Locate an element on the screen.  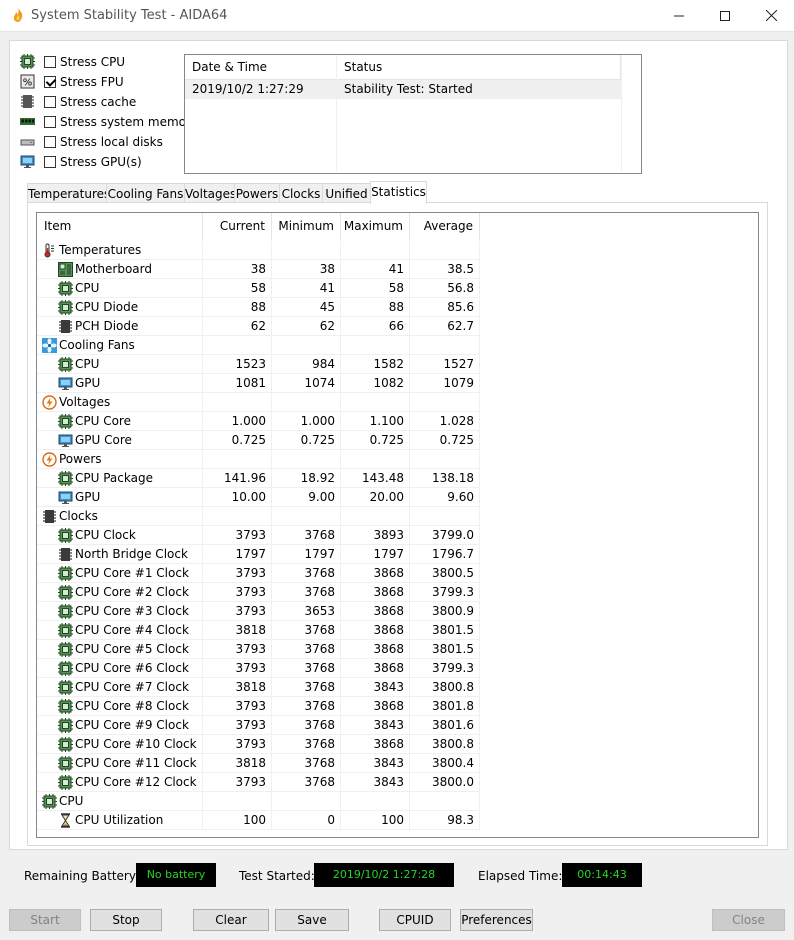
tab-statistics: Statistics is located at coordinates (398, 192).